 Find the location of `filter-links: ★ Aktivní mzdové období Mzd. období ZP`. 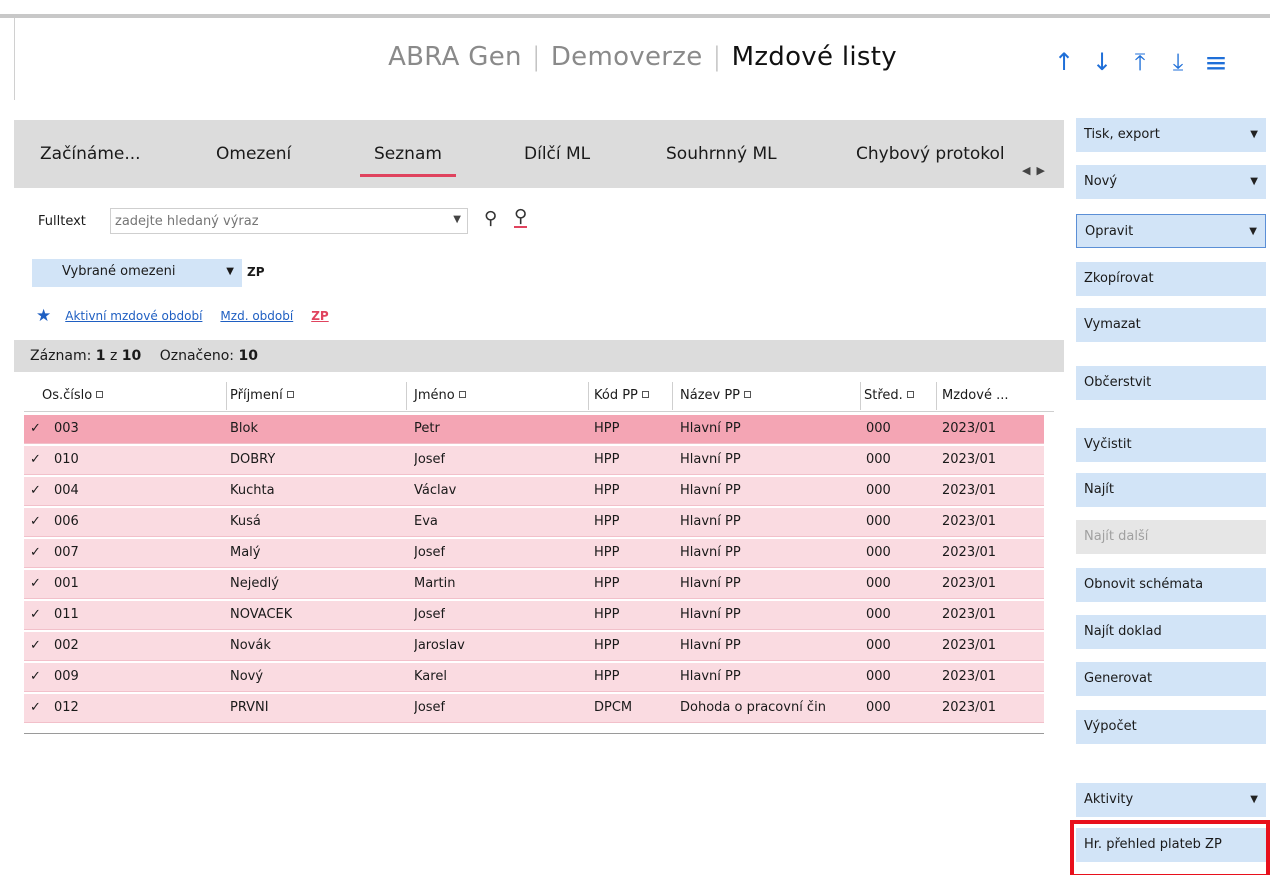

filter-links: ★ Aktivní mzdové období Mzd. období ZP is located at coordinates (191, 316).